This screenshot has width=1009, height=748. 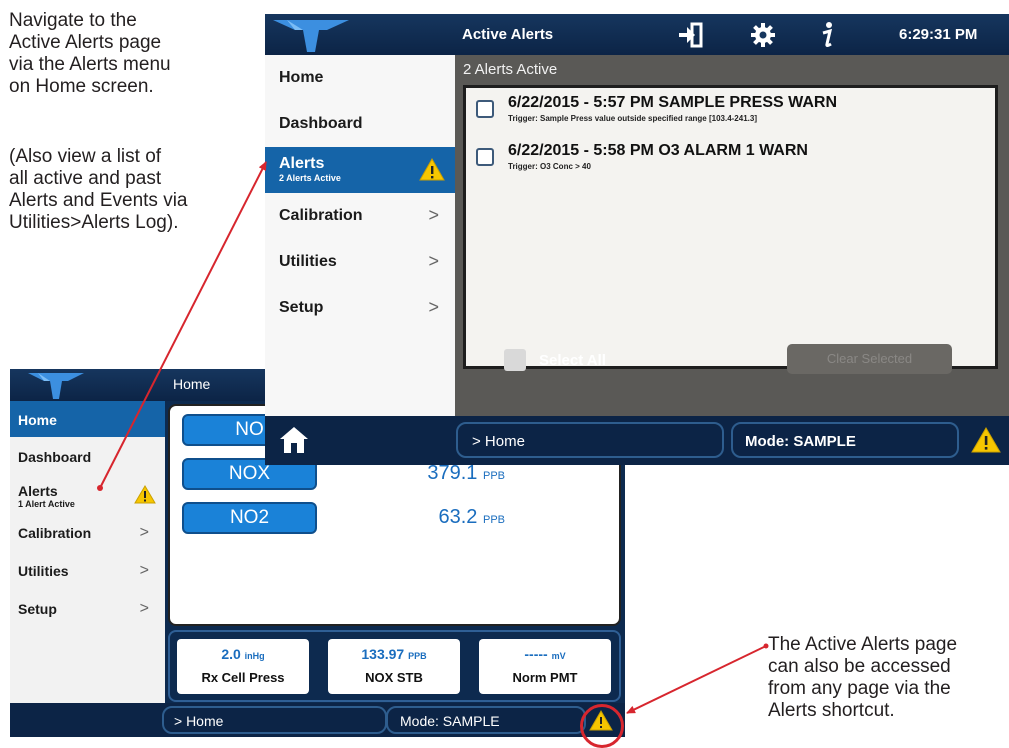 I want to click on gas-value-no2: 63.2 PPB, so click(x=471, y=517).